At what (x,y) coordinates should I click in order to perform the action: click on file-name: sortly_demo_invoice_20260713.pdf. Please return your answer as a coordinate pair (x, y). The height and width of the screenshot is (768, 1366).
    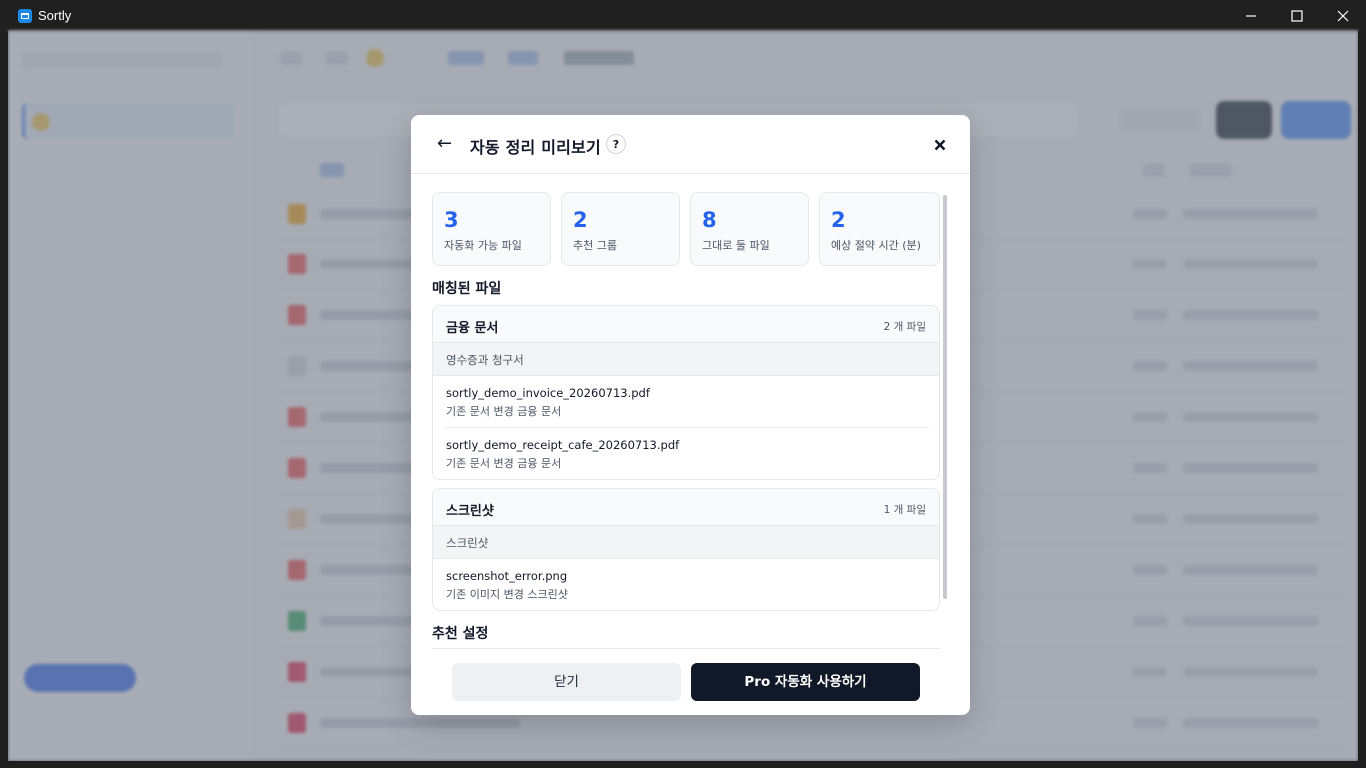
    Looking at the image, I should click on (548, 393).